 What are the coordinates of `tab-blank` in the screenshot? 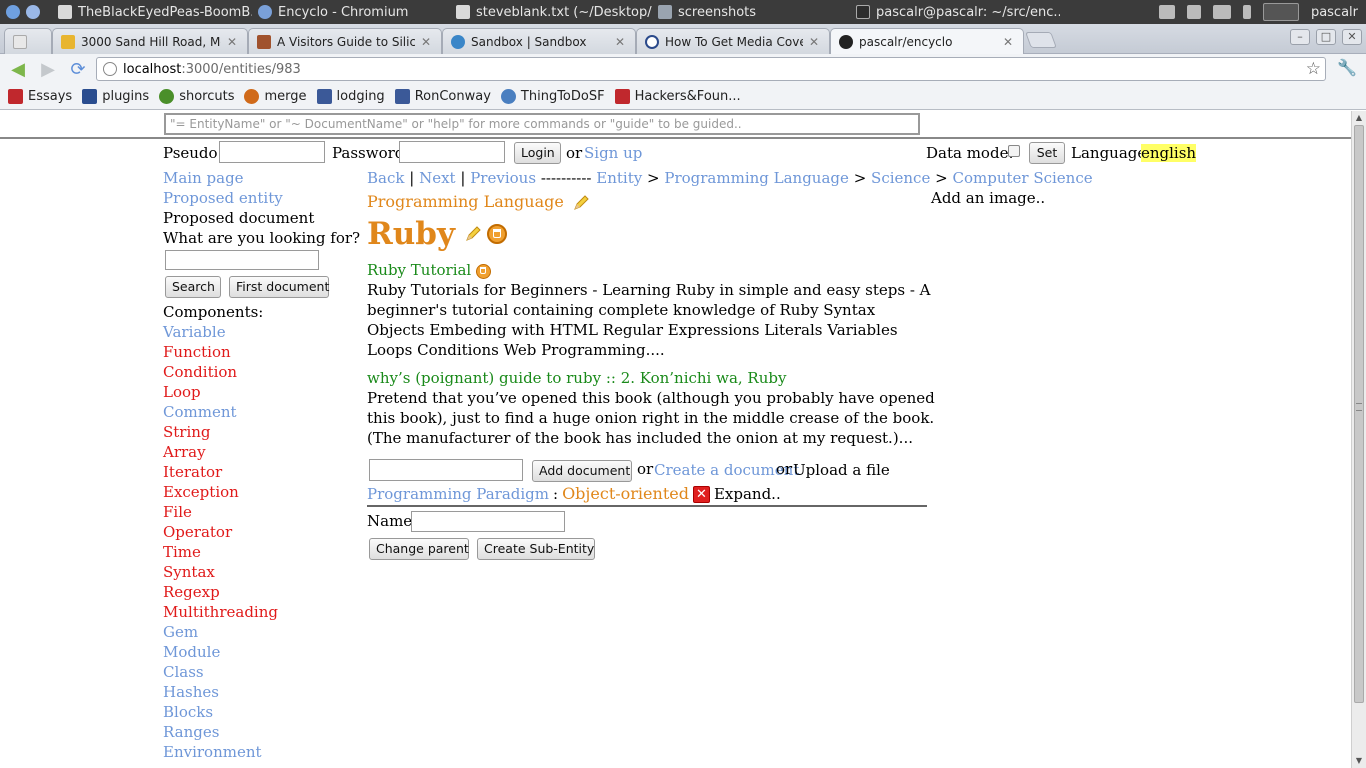 It's located at (28, 41).